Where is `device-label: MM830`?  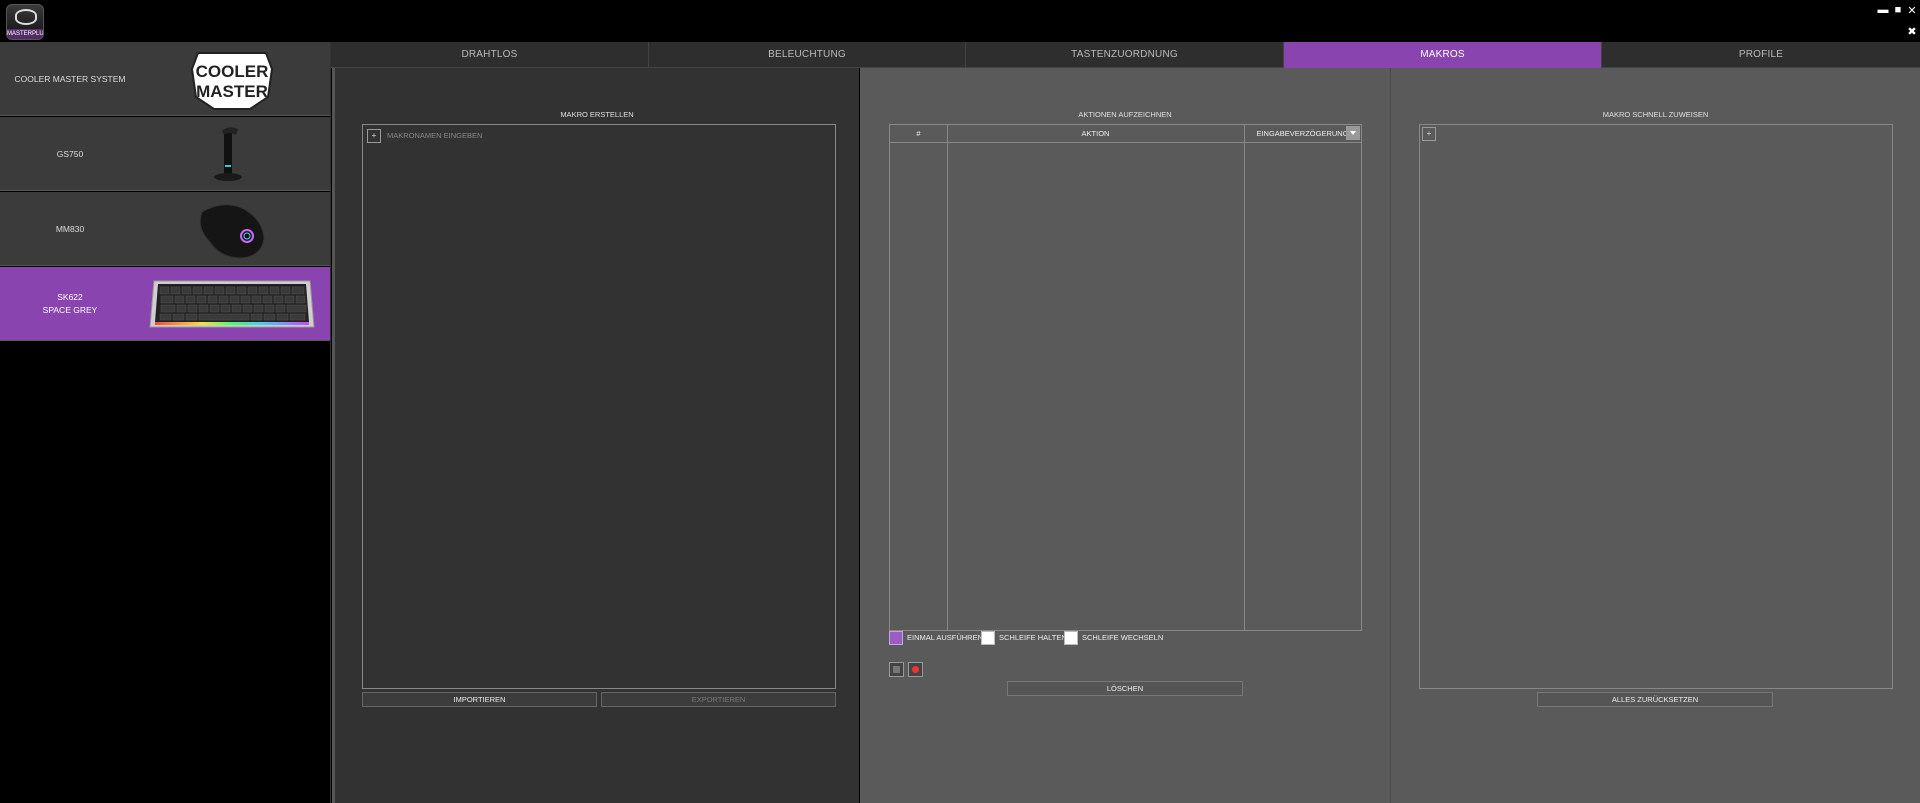 device-label: MM830 is located at coordinates (70, 229).